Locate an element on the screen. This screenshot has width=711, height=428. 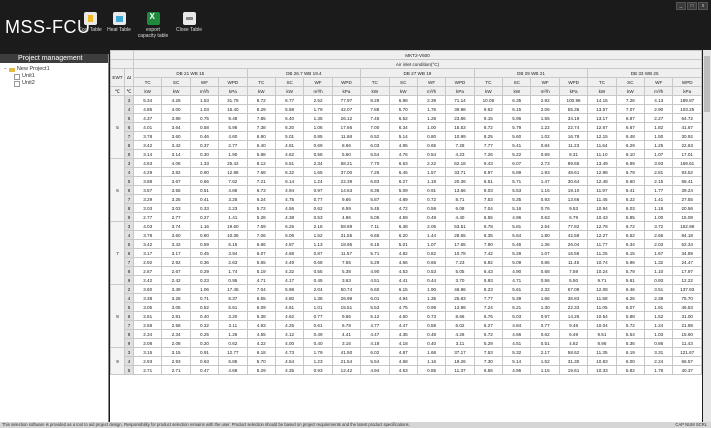
column-header: WPD is located at coordinates (233, 82).